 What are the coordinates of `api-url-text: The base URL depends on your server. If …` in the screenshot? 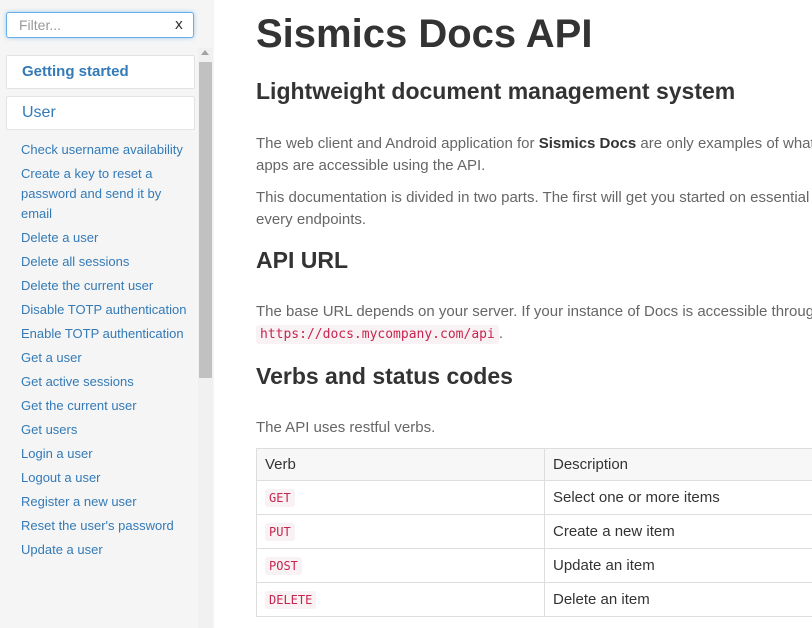 It's located at (534, 311).